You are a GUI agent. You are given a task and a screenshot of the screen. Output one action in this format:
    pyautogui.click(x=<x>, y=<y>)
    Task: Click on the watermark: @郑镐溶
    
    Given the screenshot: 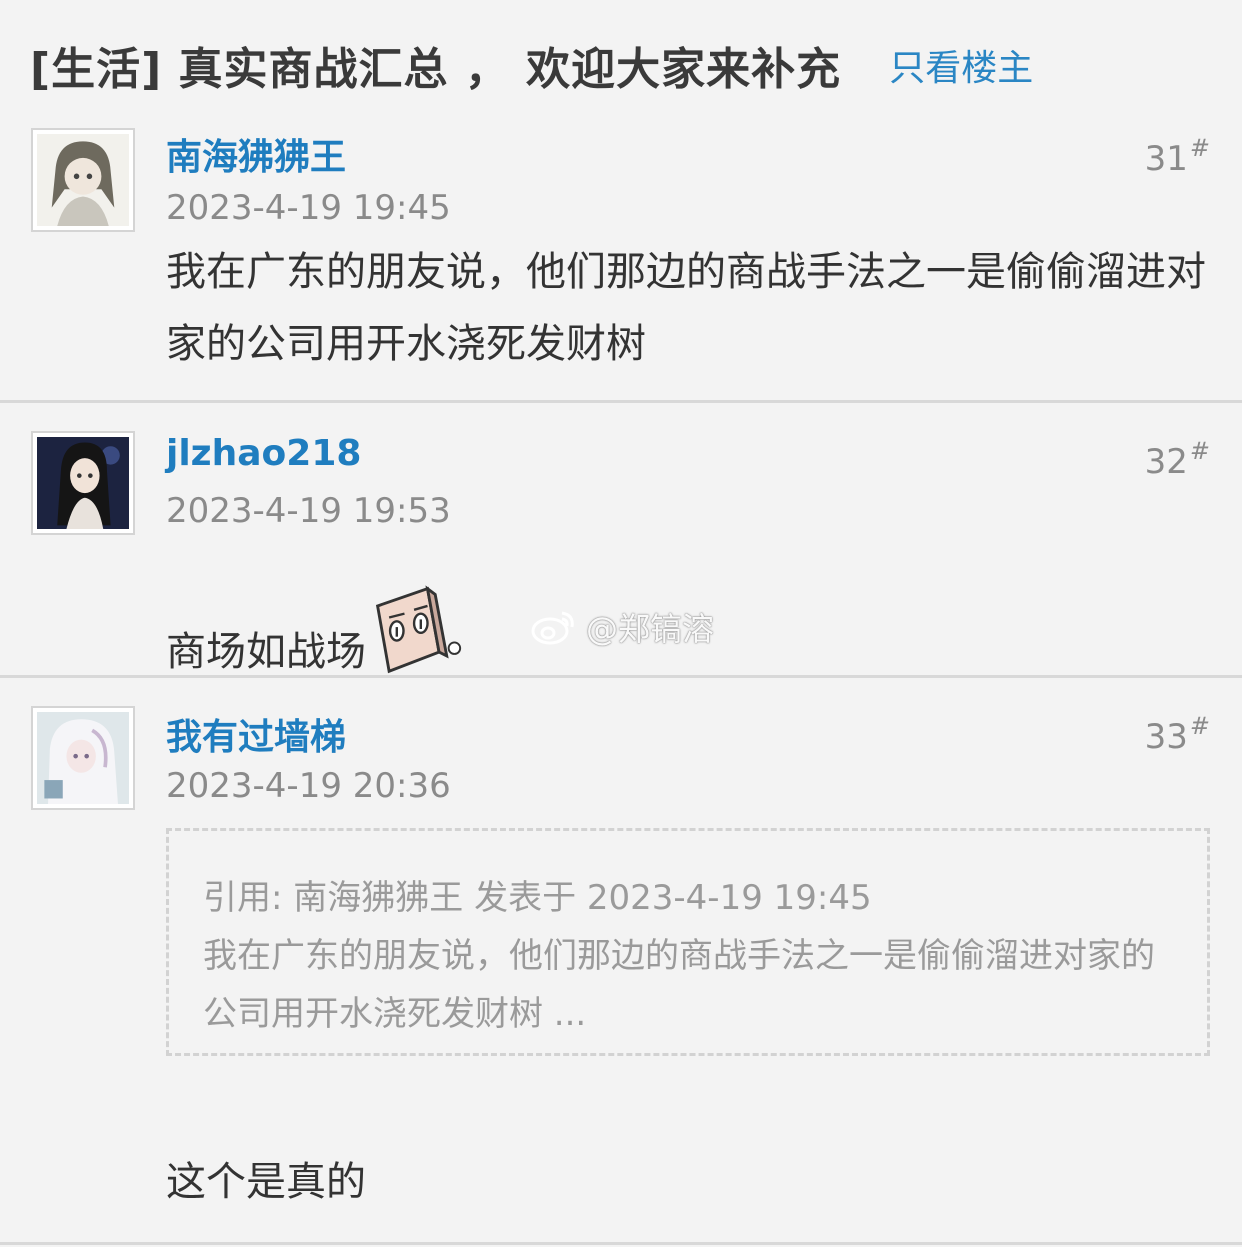 What is the action you would take?
    pyautogui.click(x=622, y=627)
    